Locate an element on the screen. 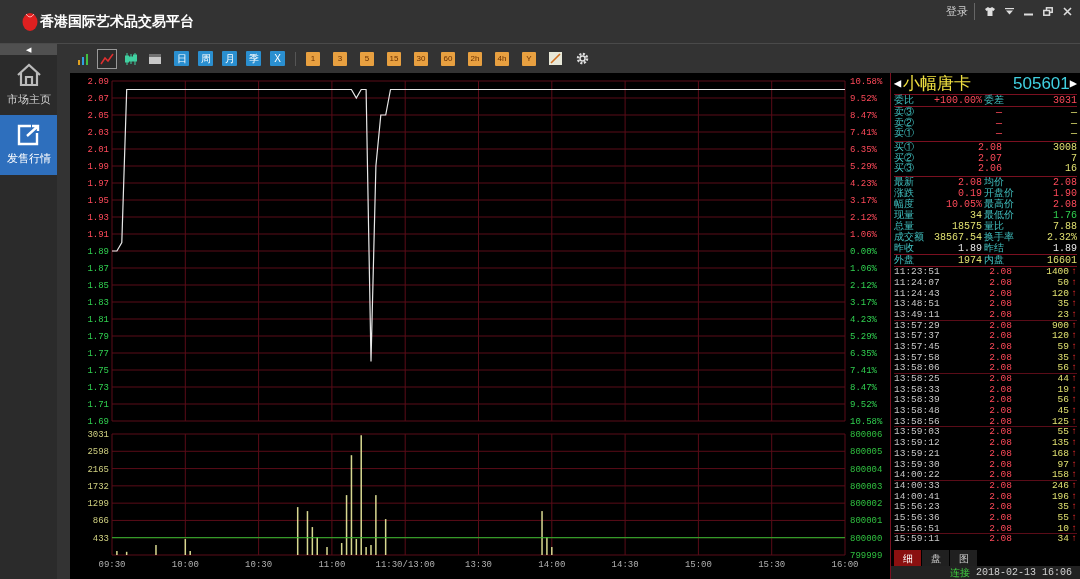 The image size is (1080, 579). line-chart-icon is located at coordinates (107, 58).